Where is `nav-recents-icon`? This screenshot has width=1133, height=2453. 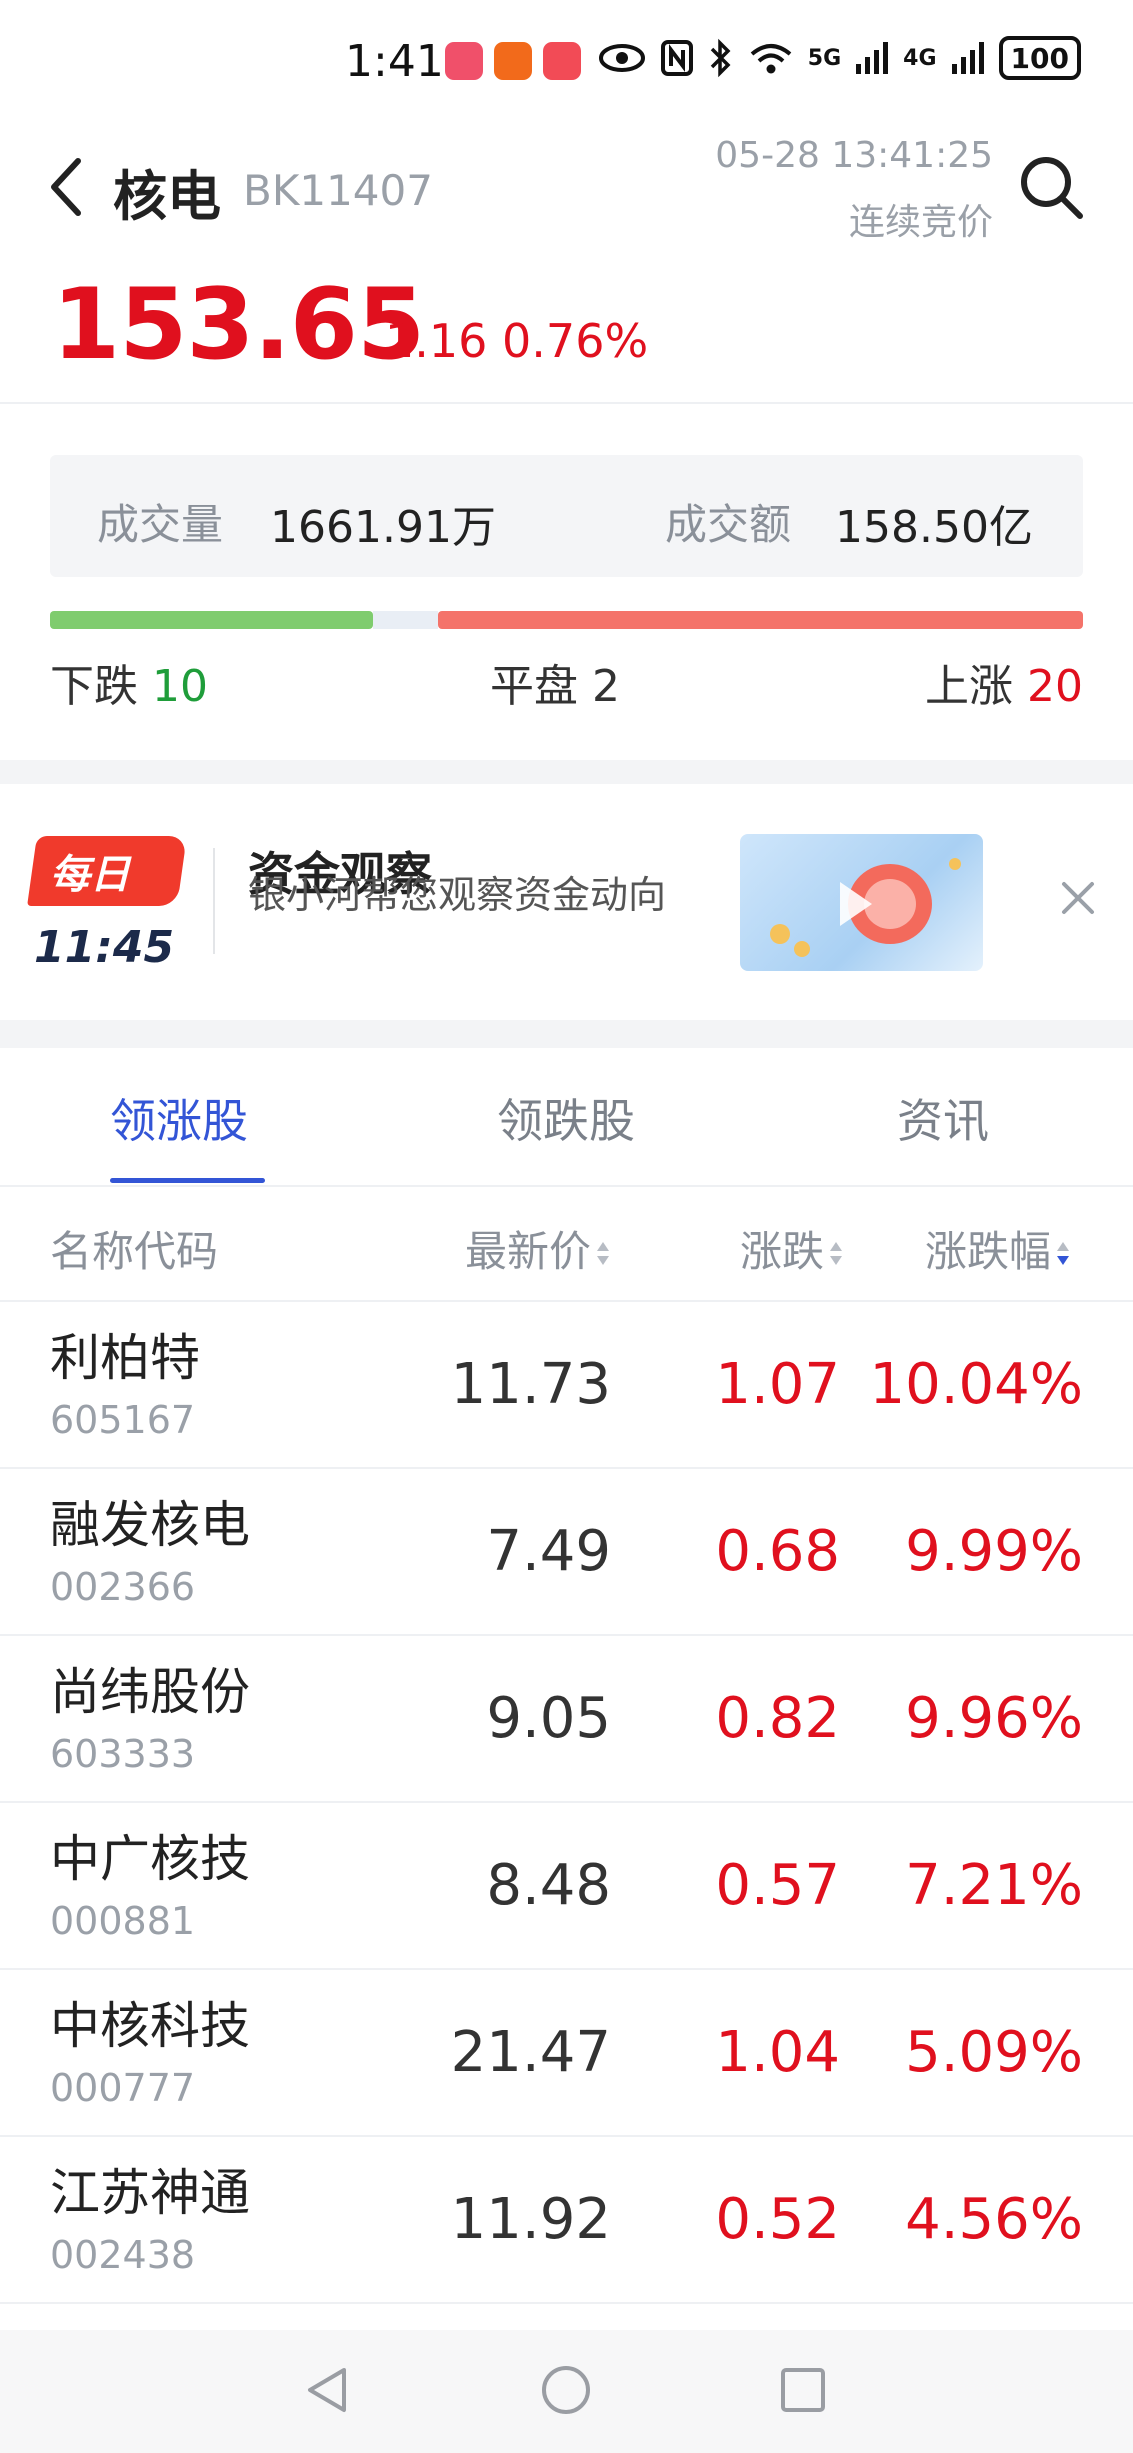
nav-recents-icon is located at coordinates (803, 2390).